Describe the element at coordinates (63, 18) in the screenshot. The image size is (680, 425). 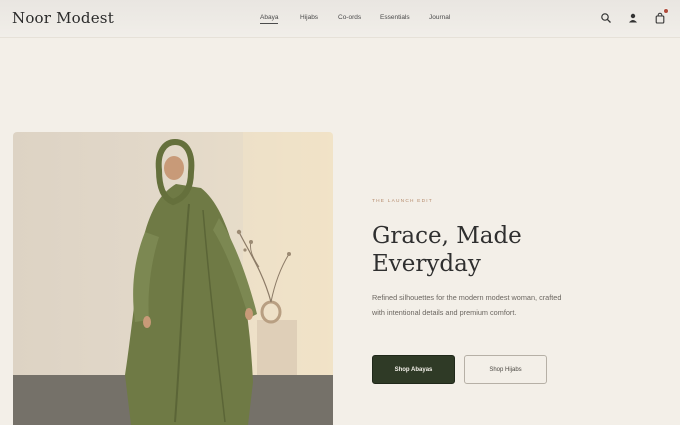
I see `brand-logo: Noor Modest` at that location.